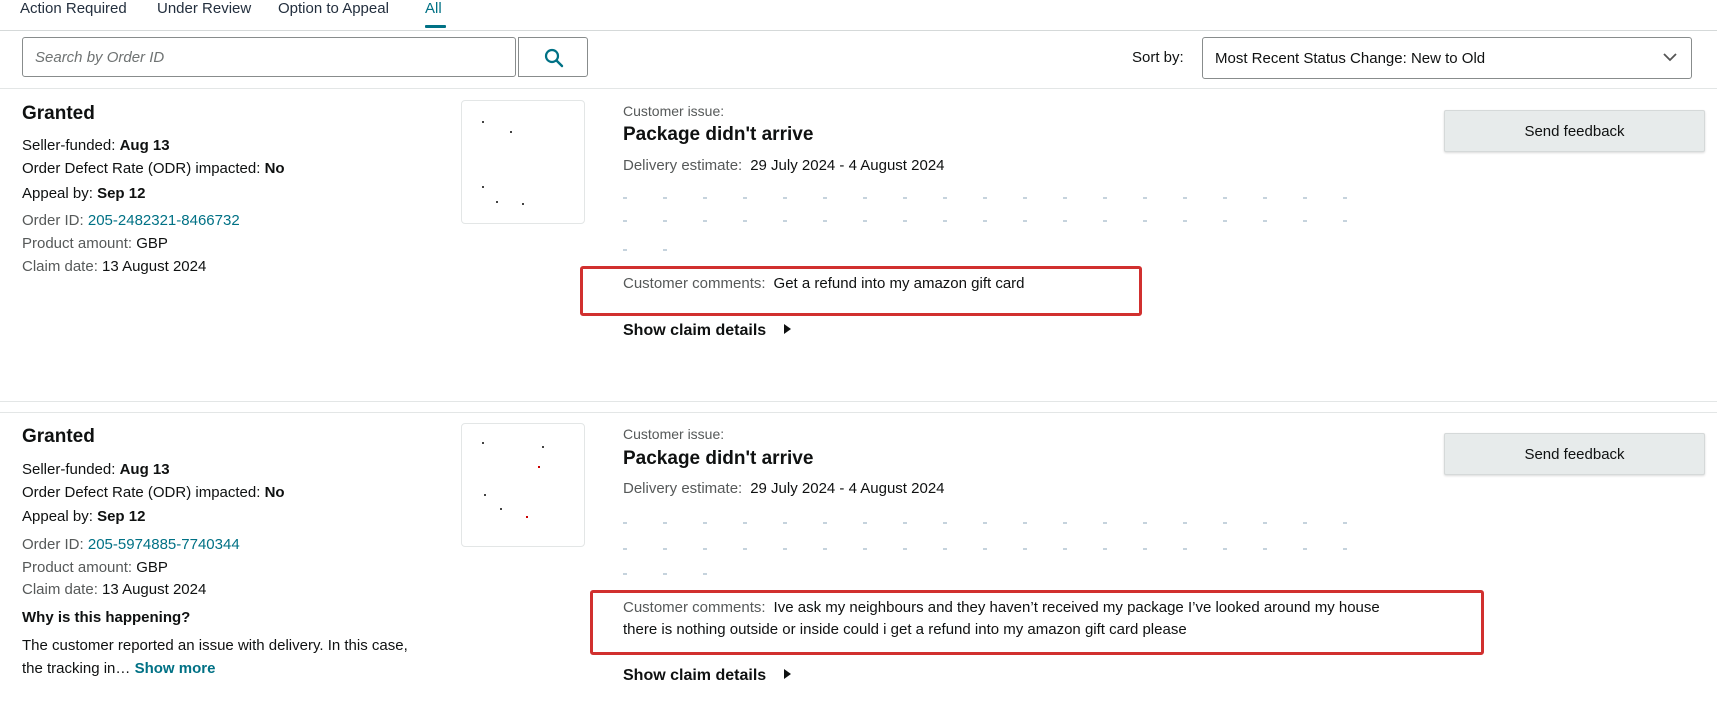 This screenshot has height=717, width=1717. I want to click on show-more-link: Show more, so click(175, 668).